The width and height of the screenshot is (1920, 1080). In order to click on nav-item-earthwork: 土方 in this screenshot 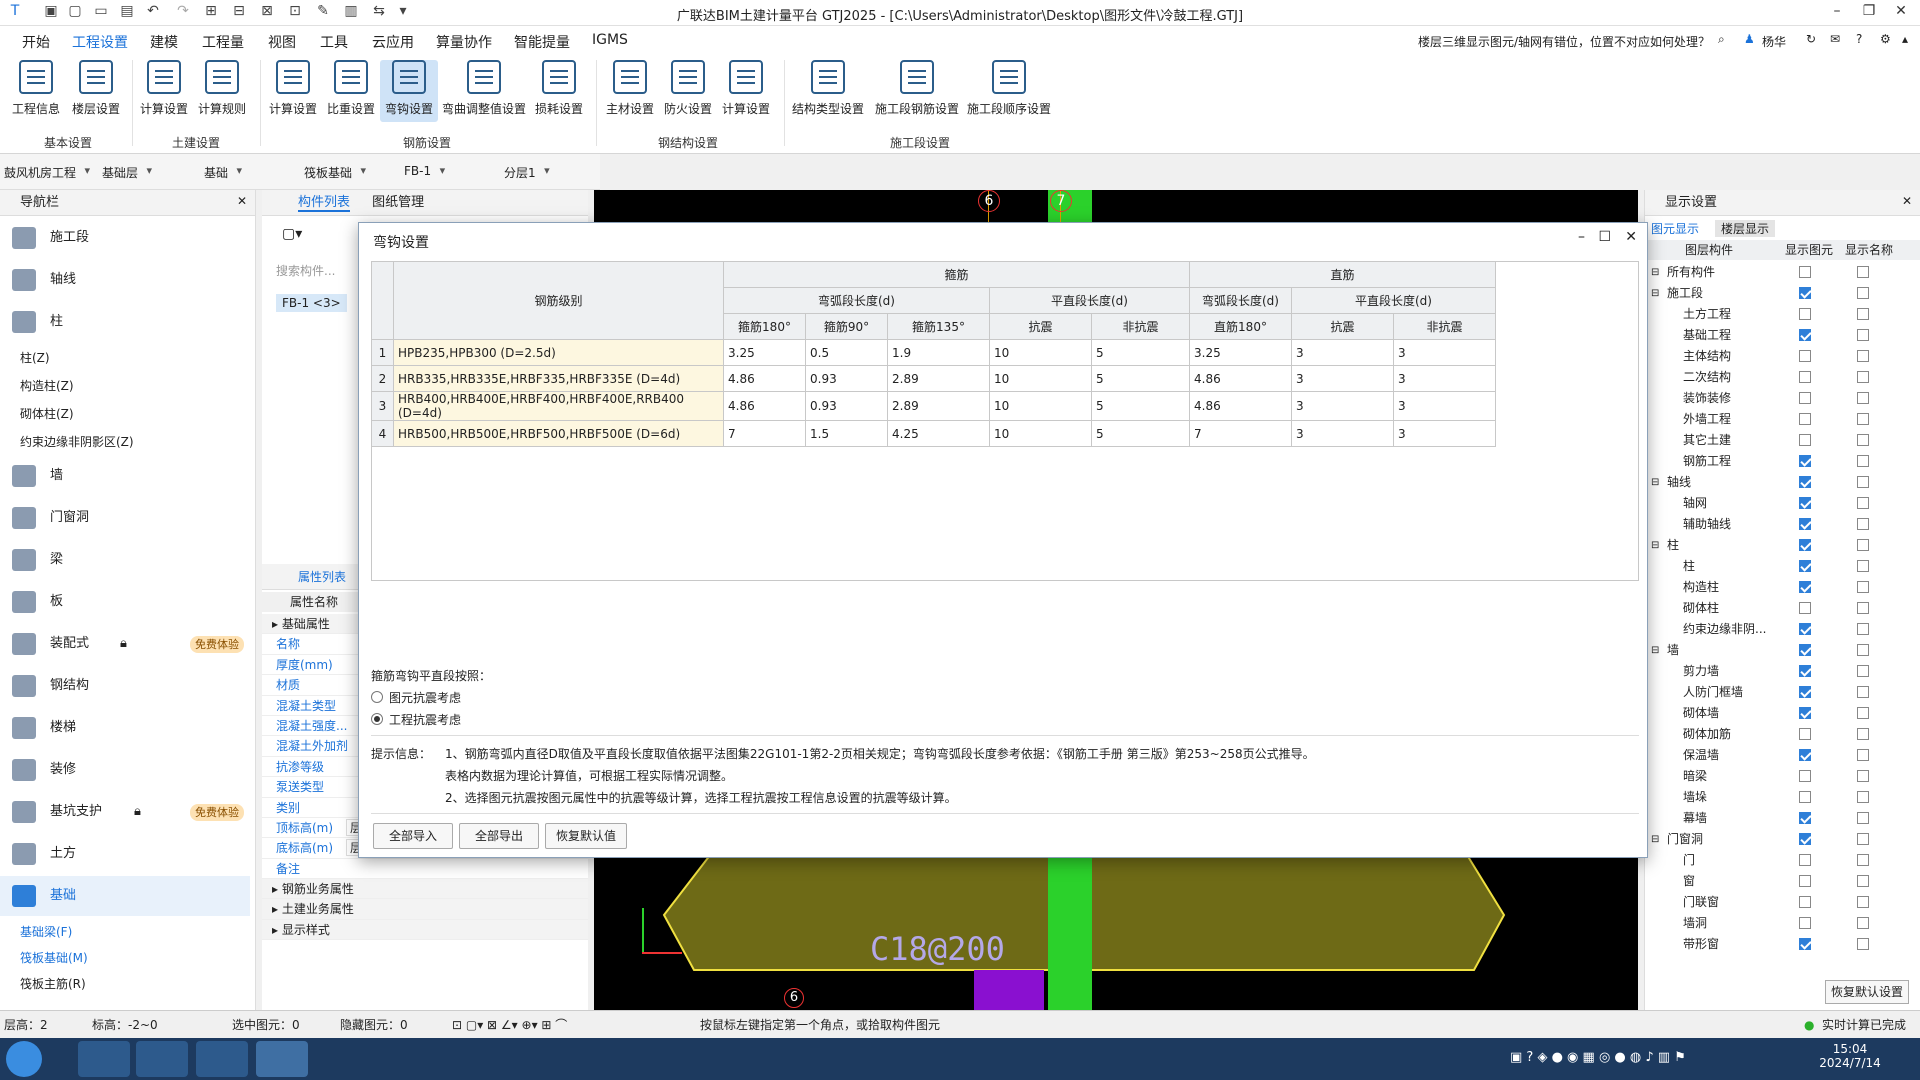, I will do `click(125, 854)`.